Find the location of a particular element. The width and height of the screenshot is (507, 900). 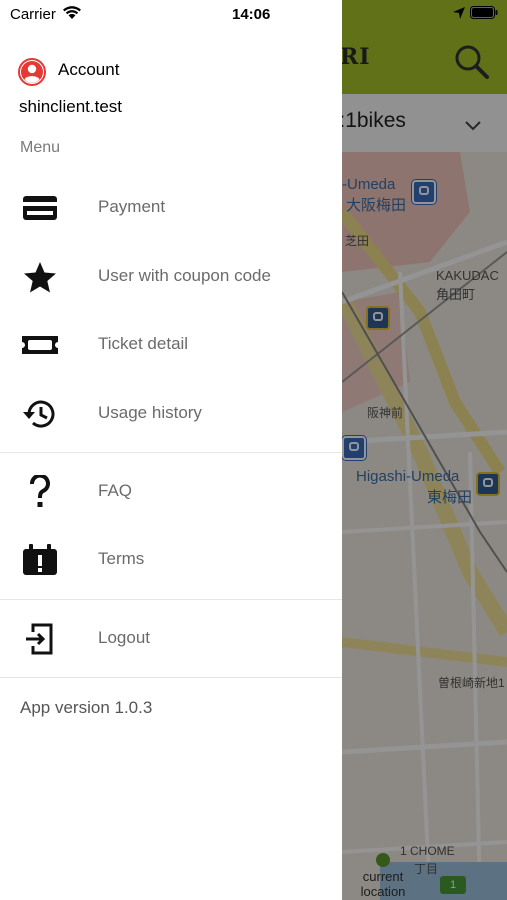

clock: 14:06 is located at coordinates (251, 14).